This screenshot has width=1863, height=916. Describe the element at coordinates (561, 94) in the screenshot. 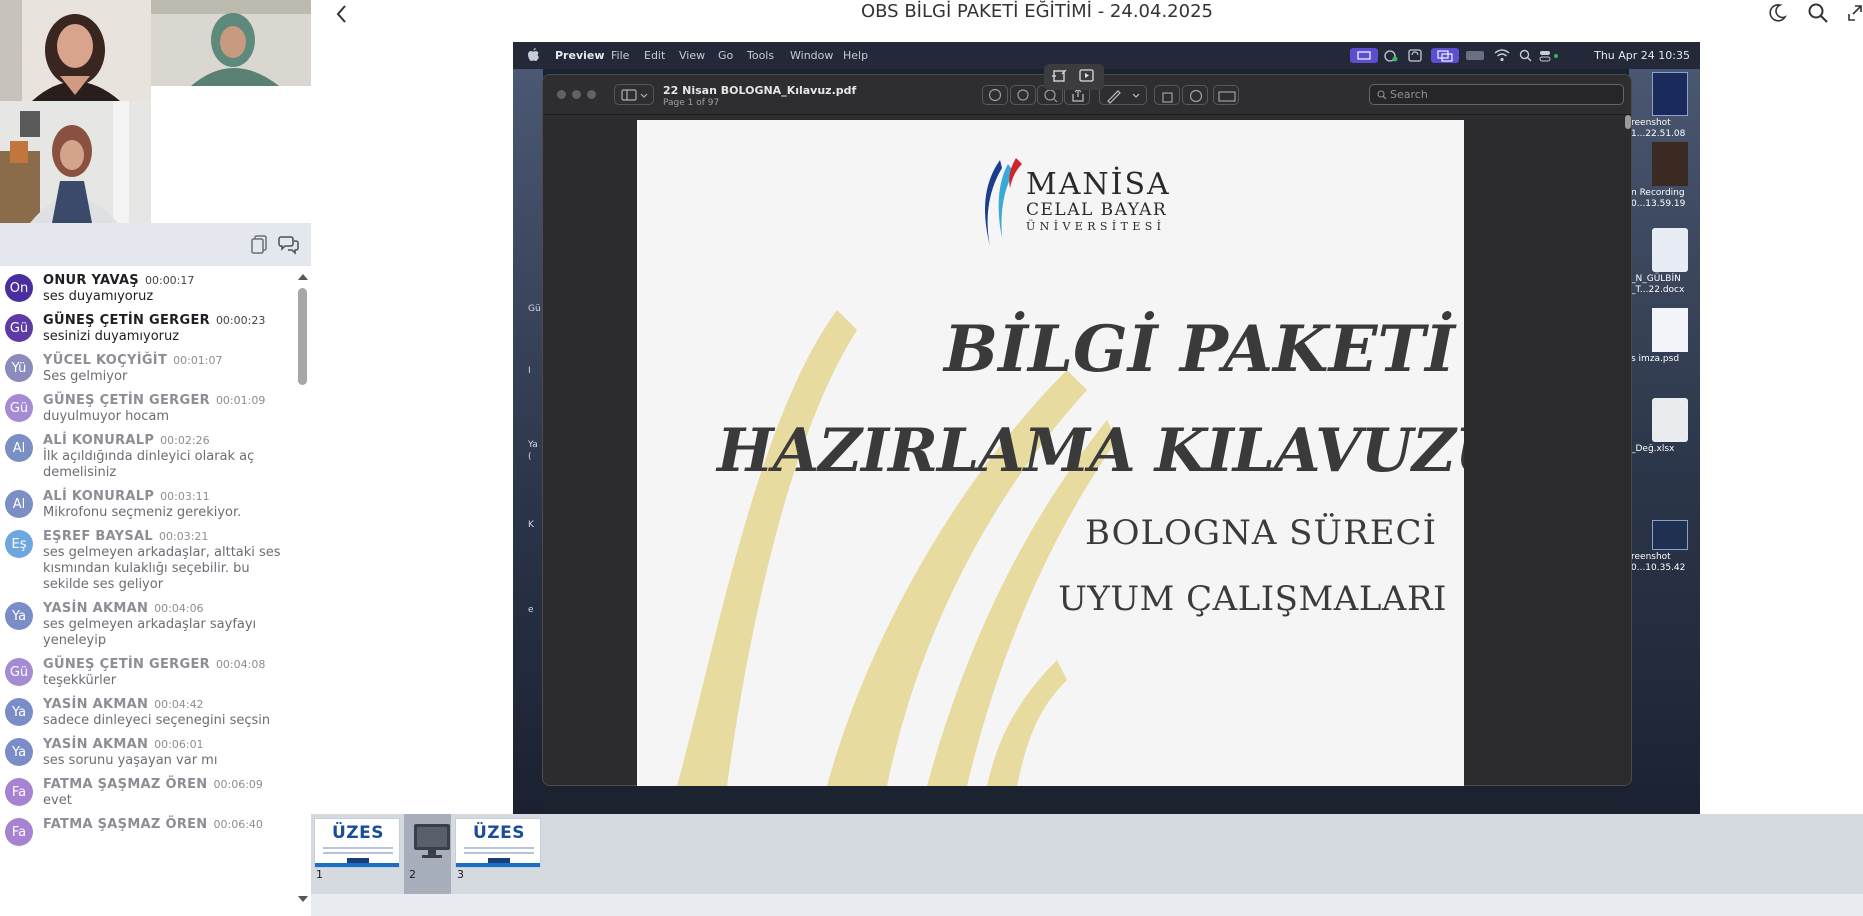

I see `window-close-button` at that location.